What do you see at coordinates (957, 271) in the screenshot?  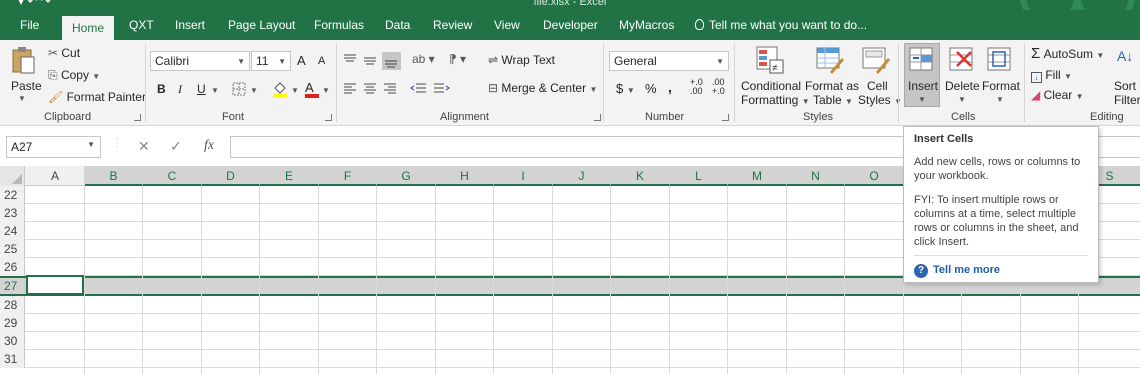 I see `tell-me-more-link: ? Tell me more` at bounding box center [957, 271].